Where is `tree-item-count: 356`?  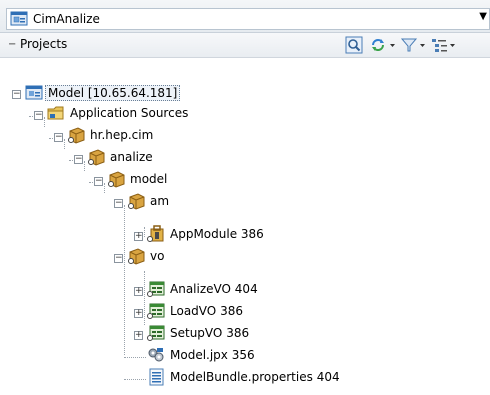
tree-item-count: 356 is located at coordinates (243, 355).